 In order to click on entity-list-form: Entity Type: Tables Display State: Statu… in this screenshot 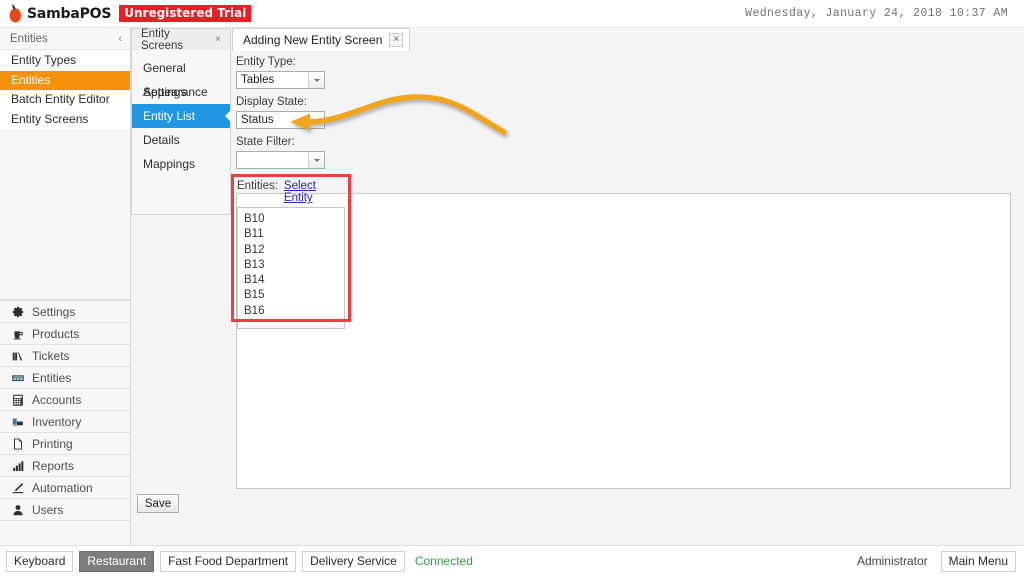, I will do `click(296, 112)`.